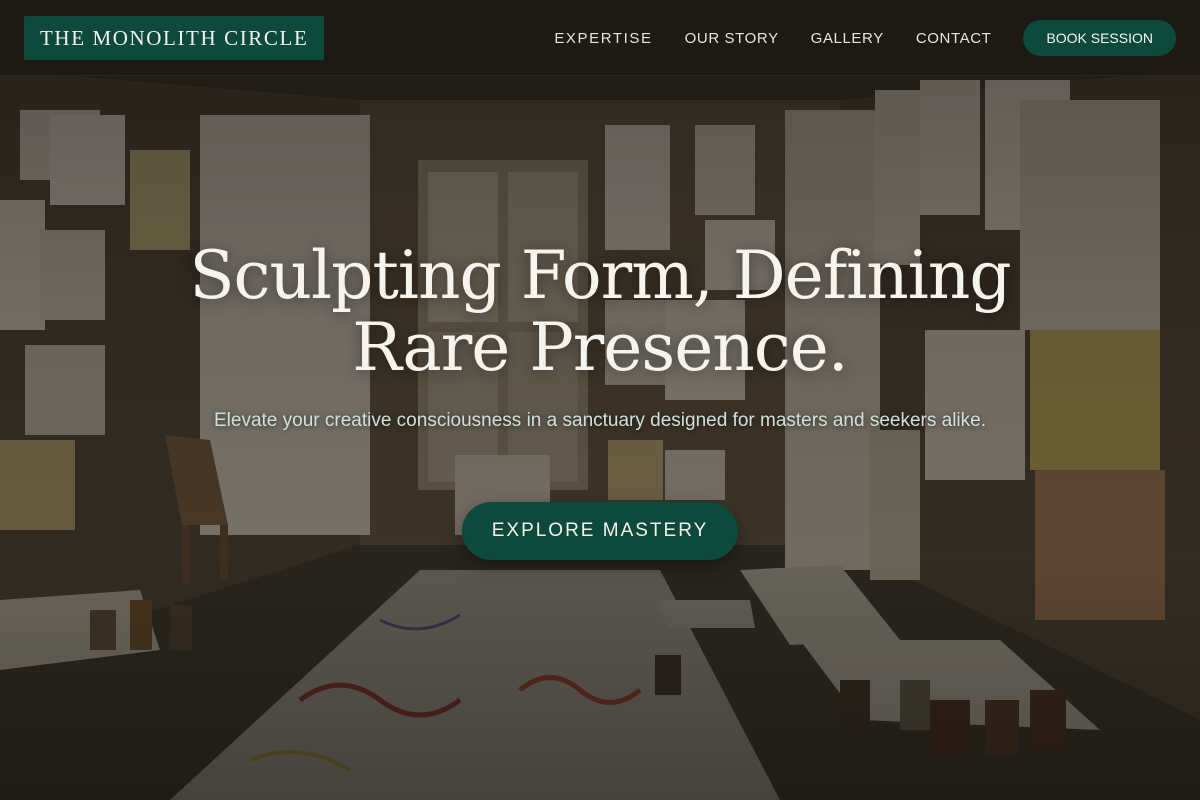 The image size is (1200, 800). Describe the element at coordinates (600, 531) in the screenshot. I see `explore-mastery-button: EXPLORE MASTERY` at that location.